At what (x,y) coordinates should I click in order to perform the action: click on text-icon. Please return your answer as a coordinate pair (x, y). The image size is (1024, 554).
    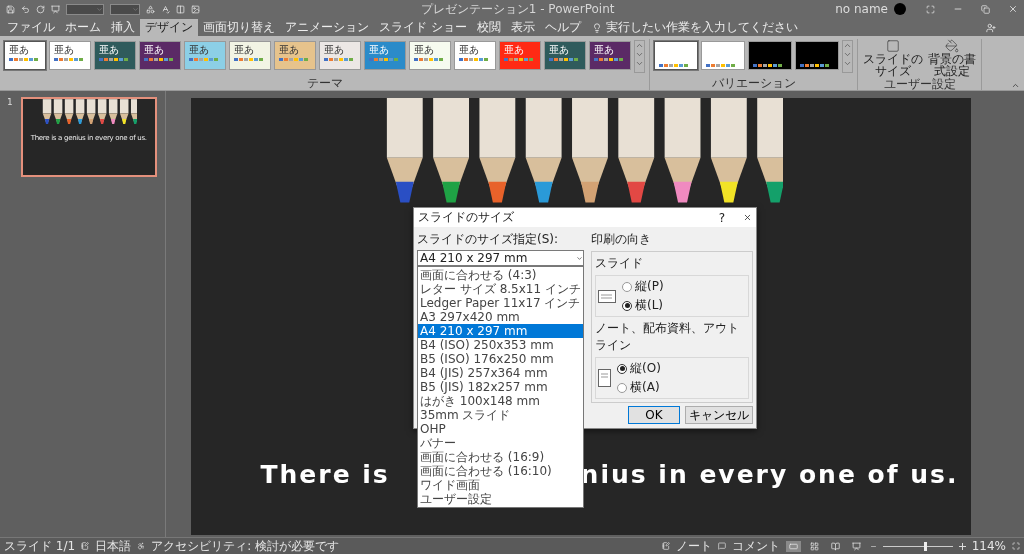
    Looking at the image, I should click on (165, 9).